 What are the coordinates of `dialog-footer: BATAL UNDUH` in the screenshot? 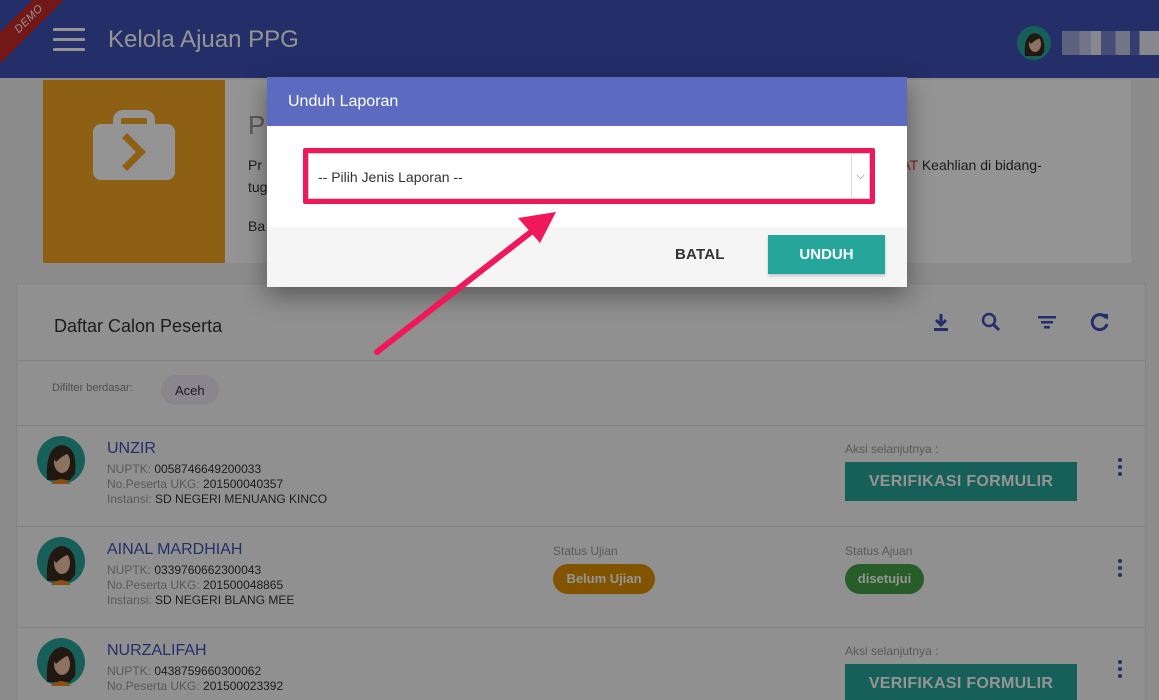 It's located at (587, 257).